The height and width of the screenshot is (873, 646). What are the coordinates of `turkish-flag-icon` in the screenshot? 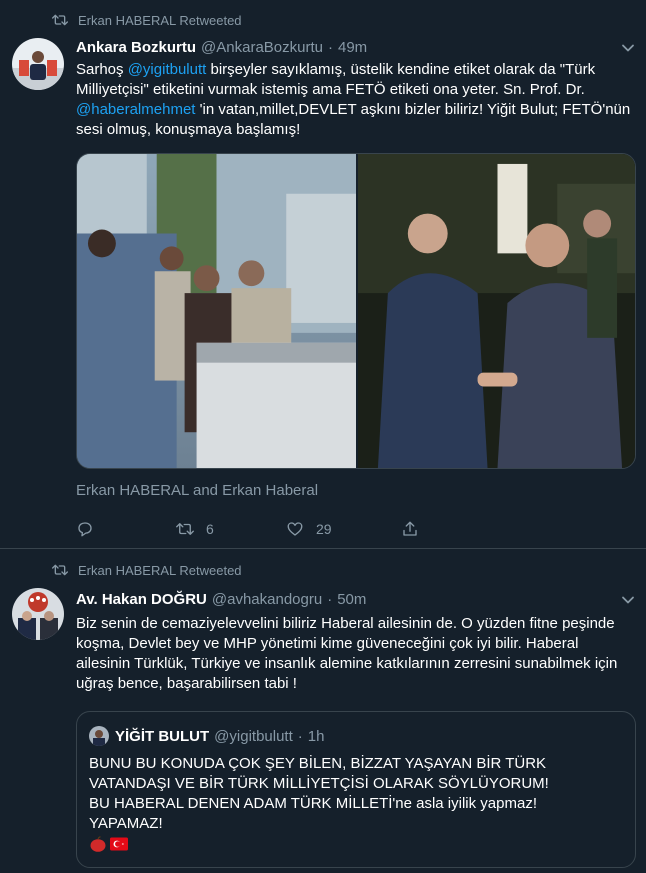 It's located at (119, 844).